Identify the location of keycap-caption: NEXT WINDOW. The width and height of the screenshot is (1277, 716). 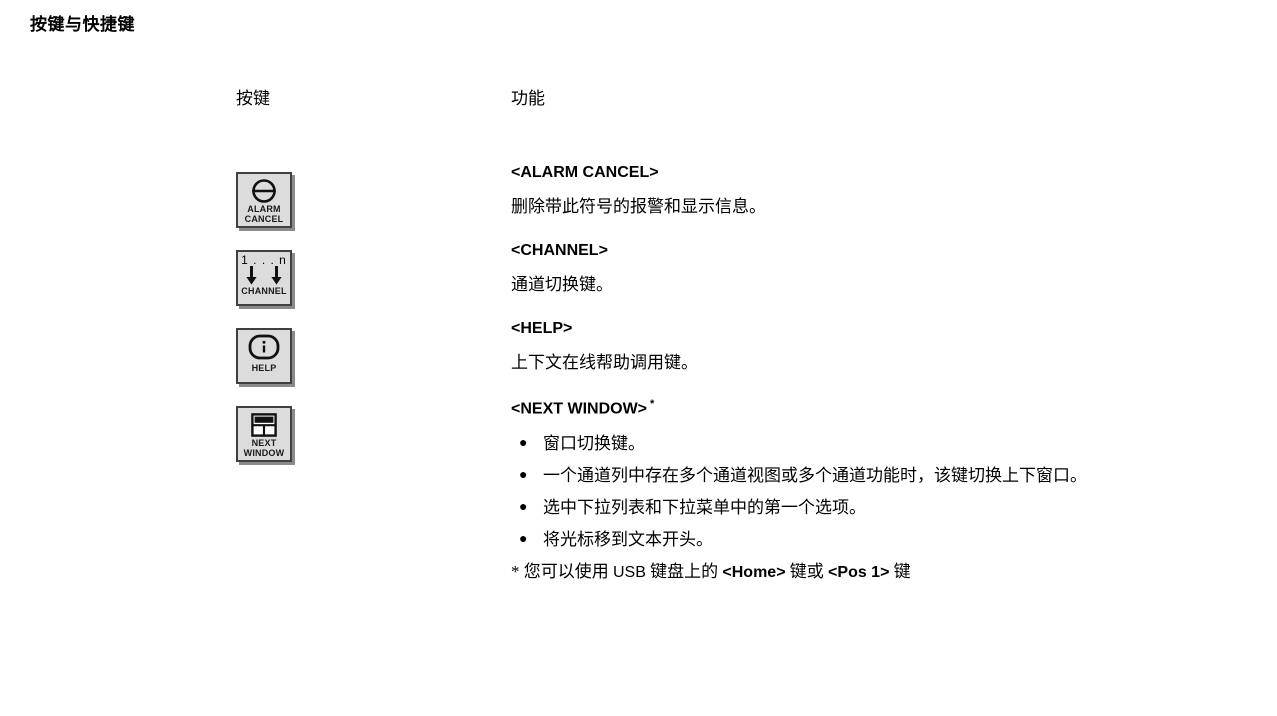
(264, 448).